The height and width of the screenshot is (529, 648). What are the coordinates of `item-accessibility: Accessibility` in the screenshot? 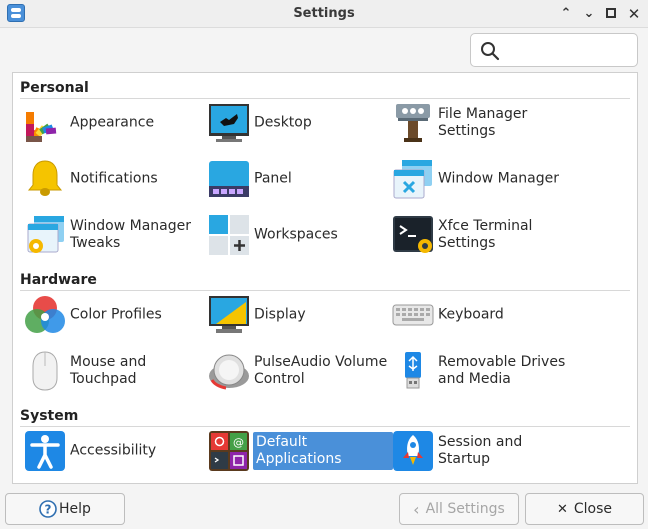 It's located at (114, 451).